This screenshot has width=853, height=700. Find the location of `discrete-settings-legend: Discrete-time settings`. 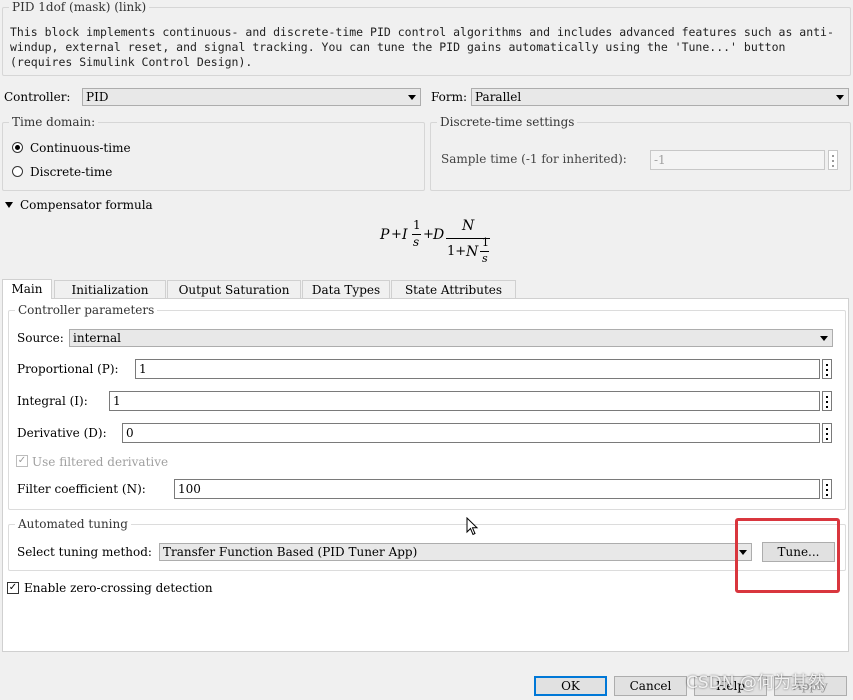

discrete-settings-legend: Discrete-time settings is located at coordinates (507, 122).